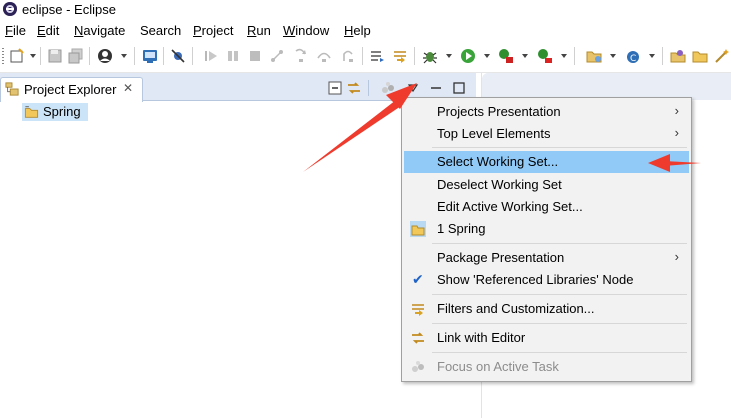  I want to click on external-tools-icon, so click(545, 56).